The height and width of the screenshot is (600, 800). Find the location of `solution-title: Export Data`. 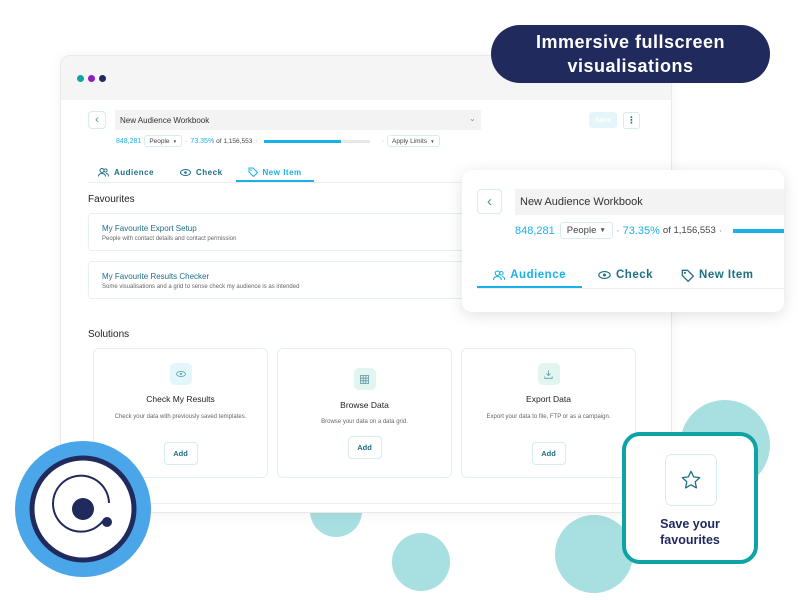

solution-title: Export Data is located at coordinates (548, 399).